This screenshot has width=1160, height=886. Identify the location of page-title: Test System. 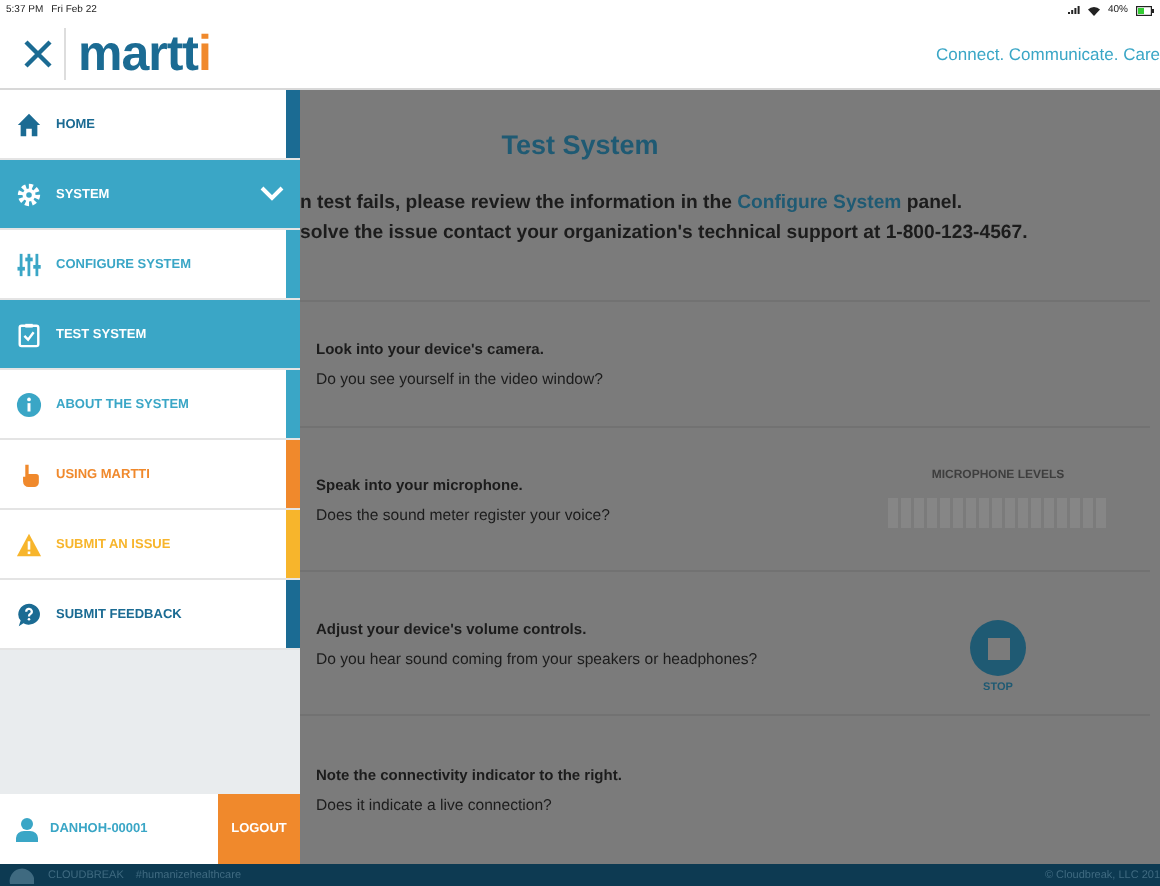
(580, 145).